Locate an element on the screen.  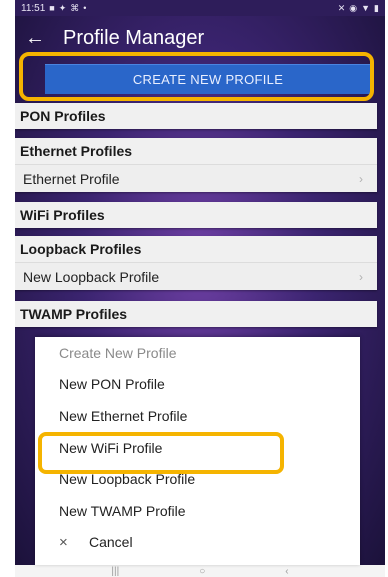
wifi-icon: ▼ is located at coordinates (366, 8).